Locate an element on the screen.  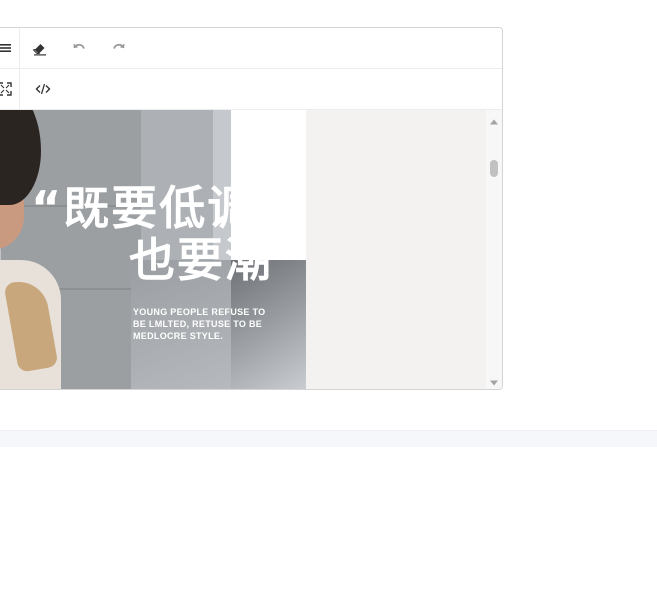
fullscreen-button is located at coordinates (9, 89).